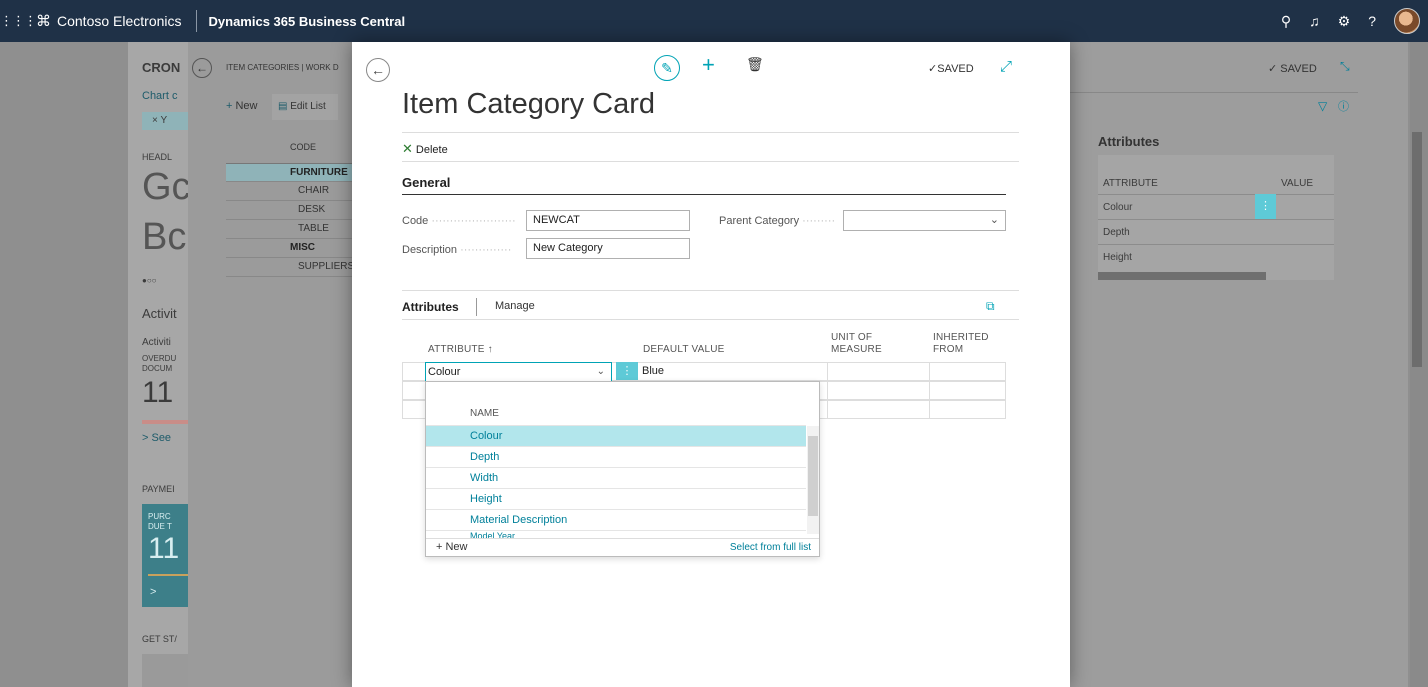 Image resolution: width=1428 pixels, height=687 pixels. I want to click on list-row: DESK, so click(292, 209).